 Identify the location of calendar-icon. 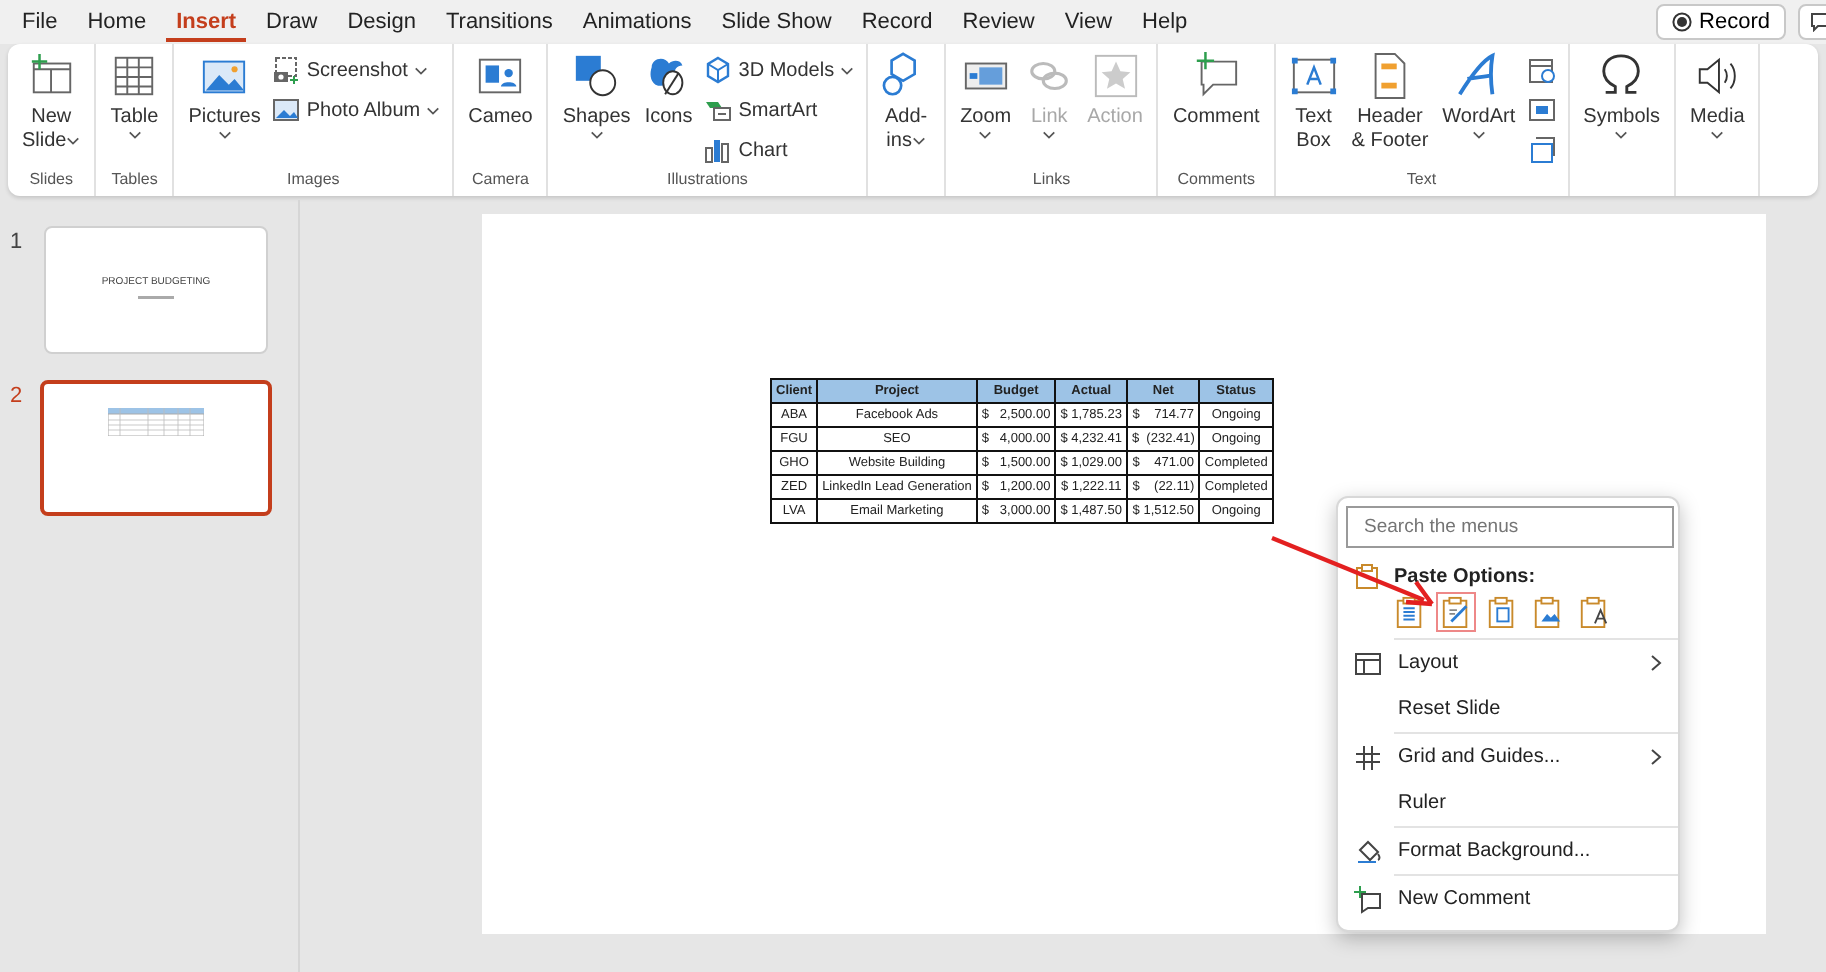
(1541, 70).